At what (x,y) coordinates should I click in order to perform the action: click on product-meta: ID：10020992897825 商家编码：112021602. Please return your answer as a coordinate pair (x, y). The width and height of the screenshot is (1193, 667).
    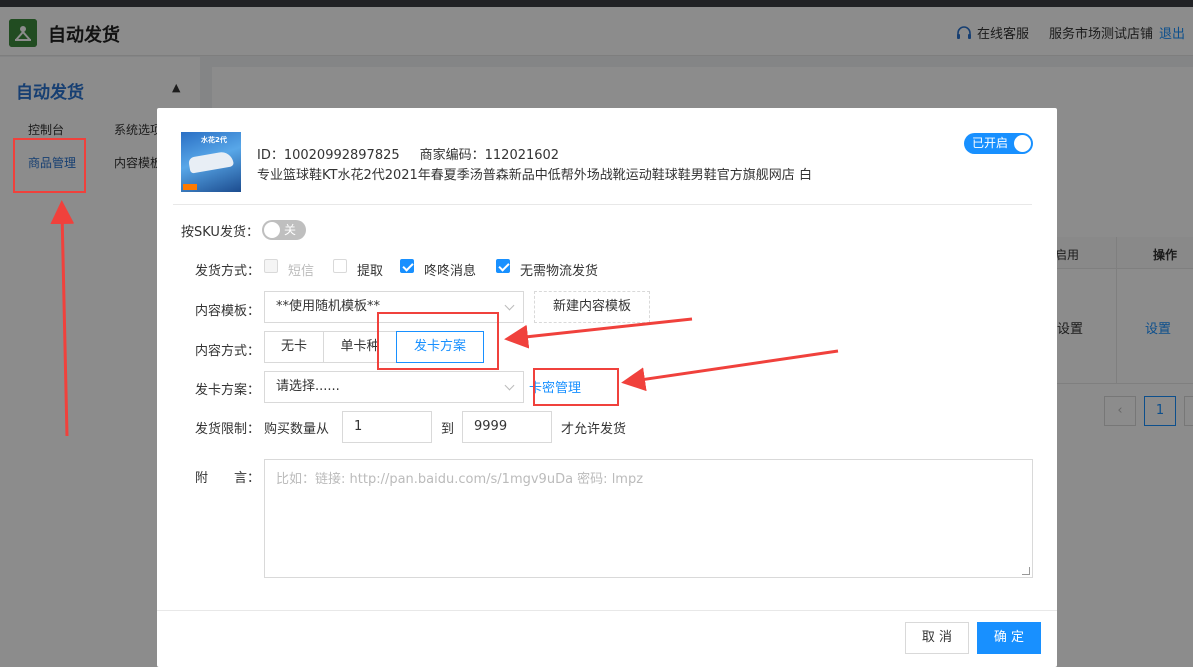
    Looking at the image, I should click on (408, 153).